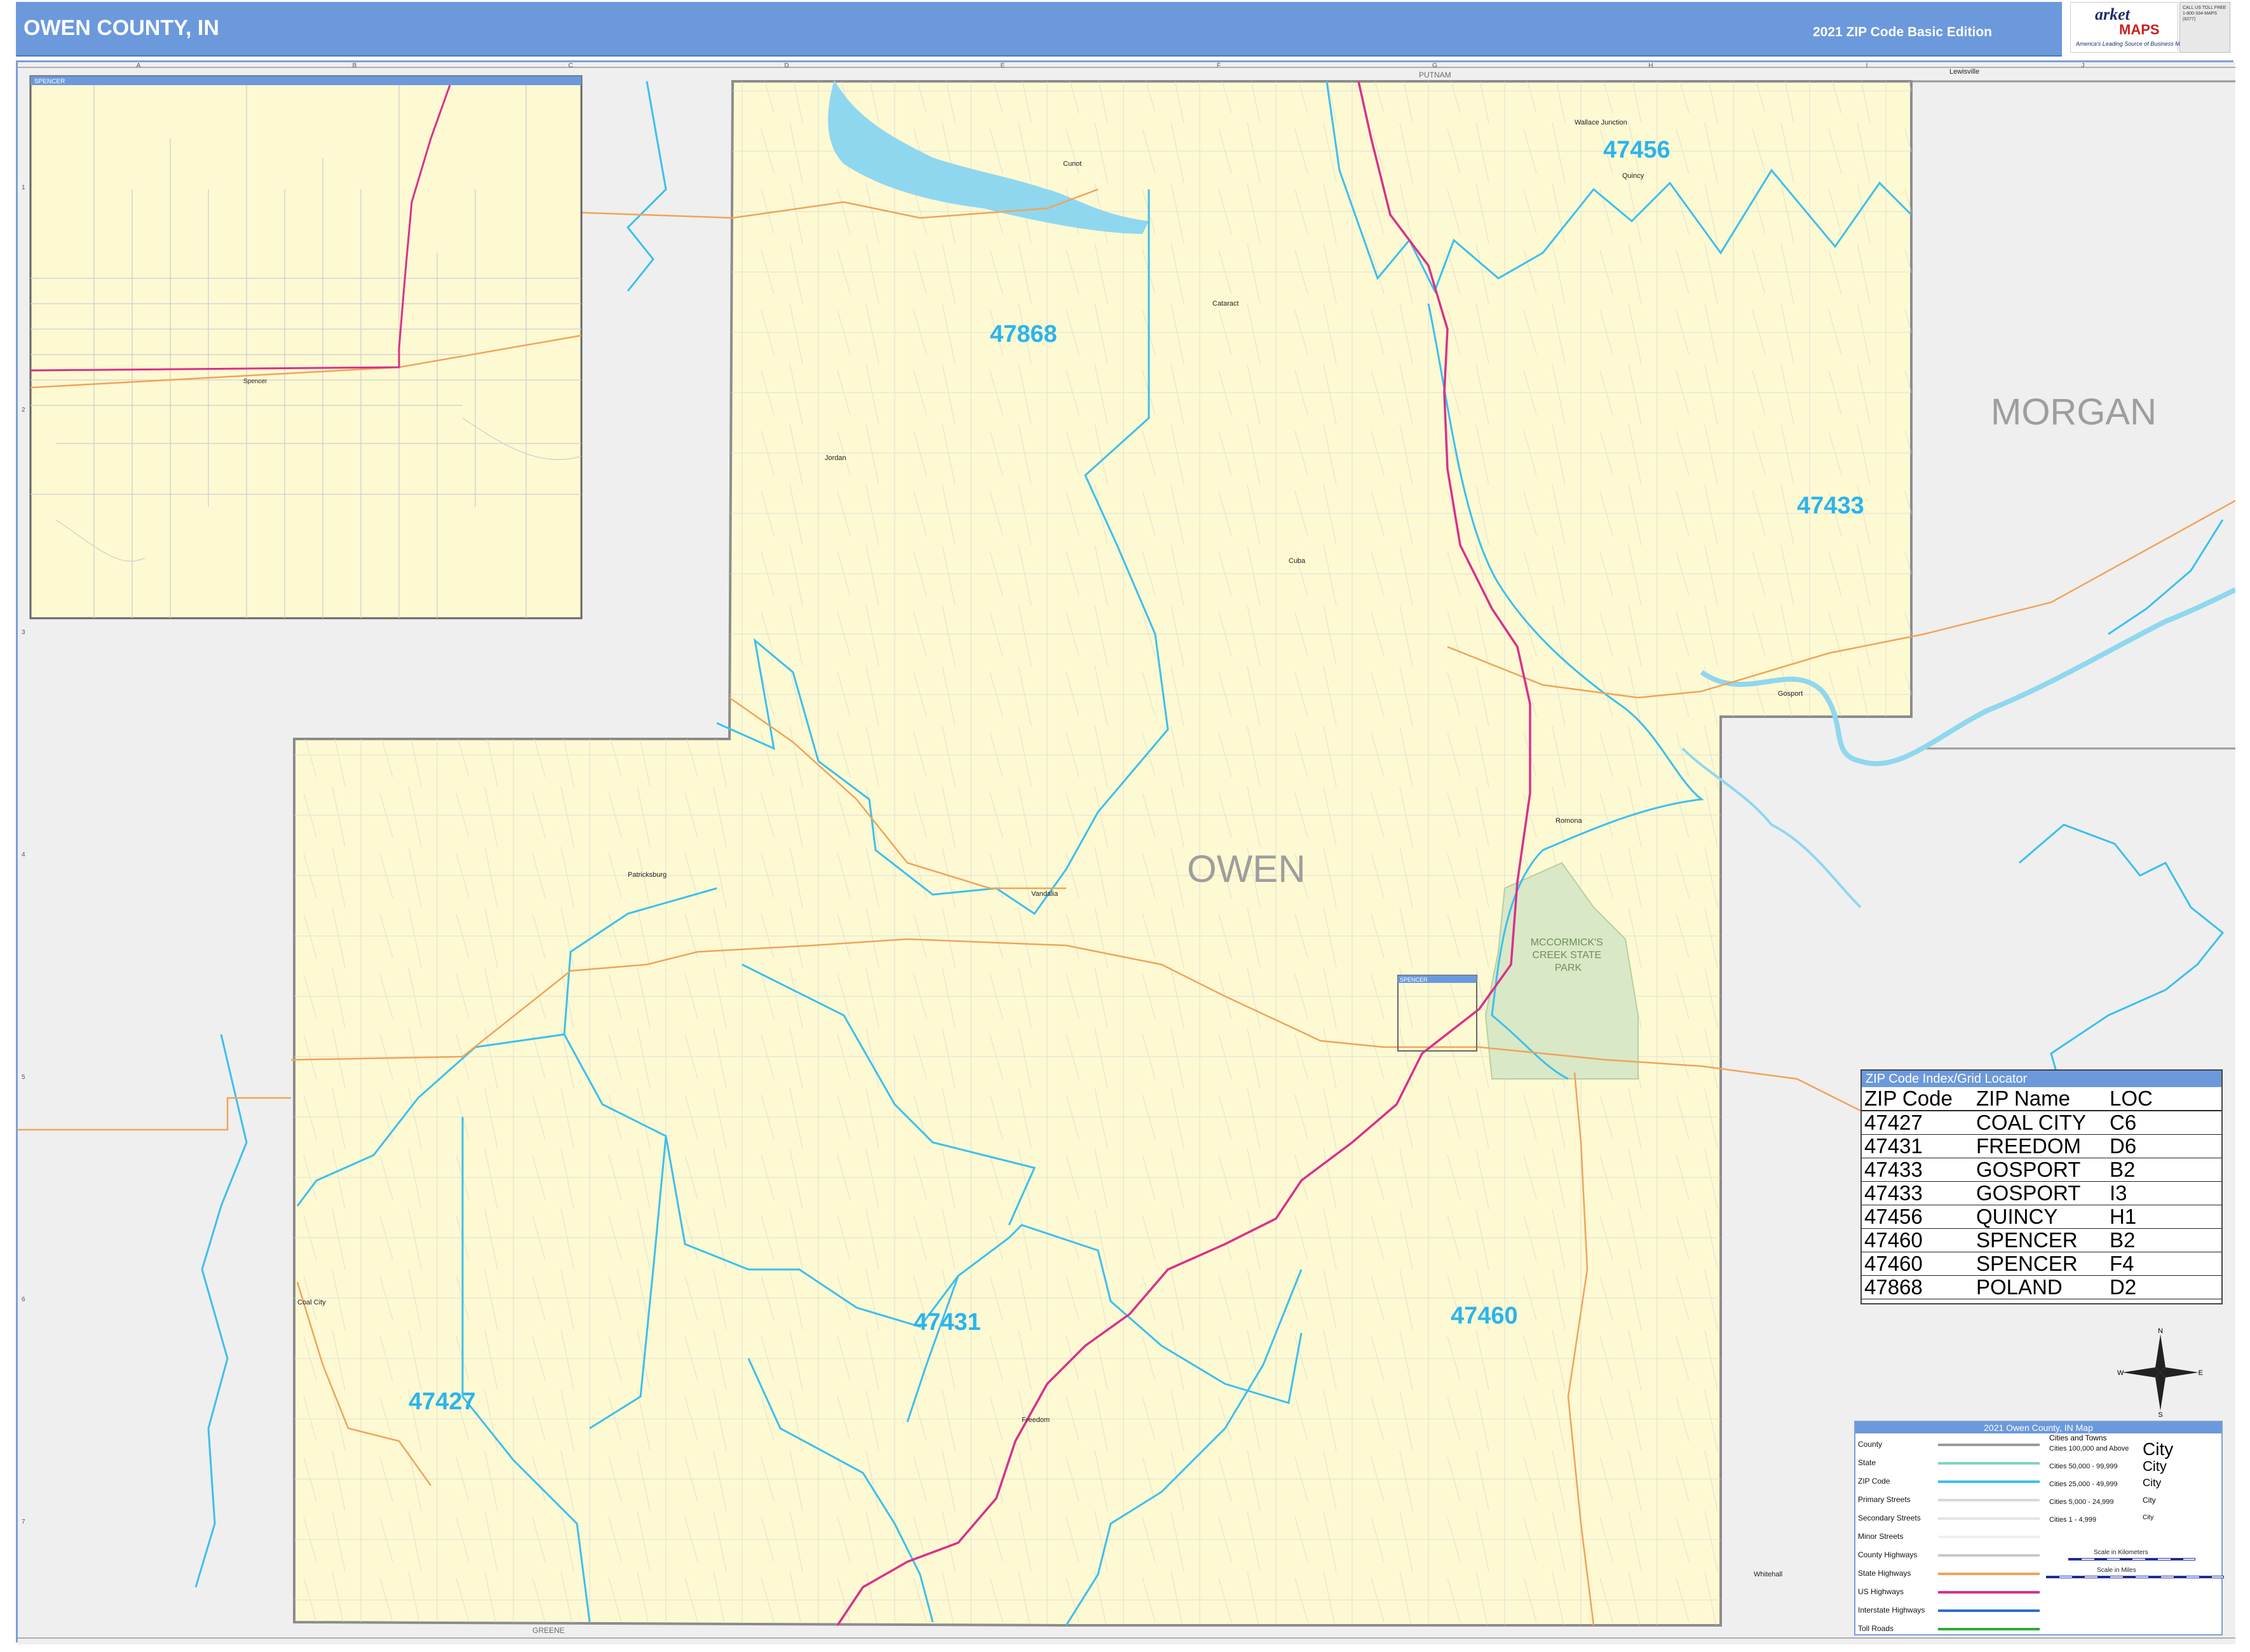 Image resolution: width=2250 pixels, height=1652 pixels. Describe the element at coordinates (947, 1322) in the screenshot. I see `zip-label-47431: 47431` at that location.